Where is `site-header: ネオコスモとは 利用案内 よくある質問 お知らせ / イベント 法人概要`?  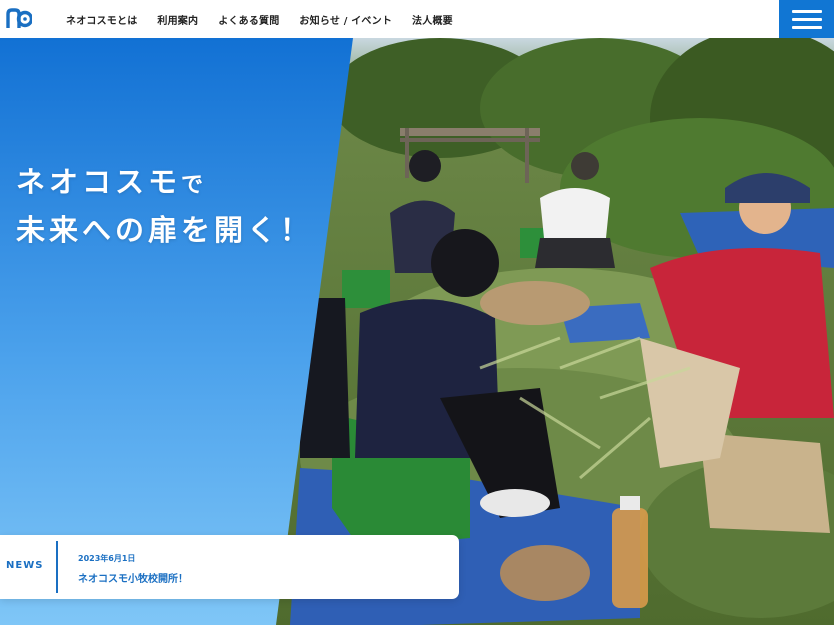 site-header: ネオコスモとは 利用案内 よくある質問 お知らせ / イベント 法人概要 is located at coordinates (417, 19).